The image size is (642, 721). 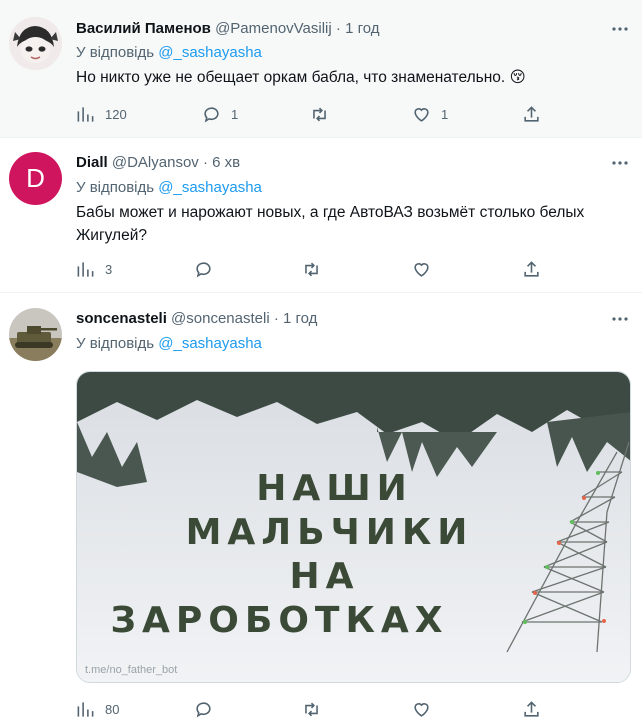 I want to click on like-button: 1, so click(x=430, y=114).